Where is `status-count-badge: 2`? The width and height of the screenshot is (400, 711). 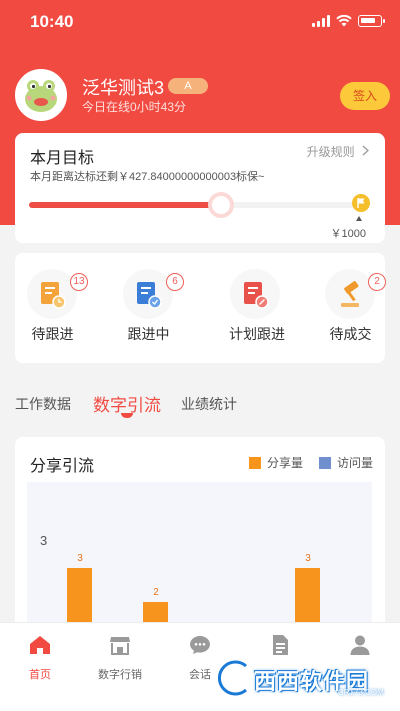
status-count-badge: 2 is located at coordinates (377, 282).